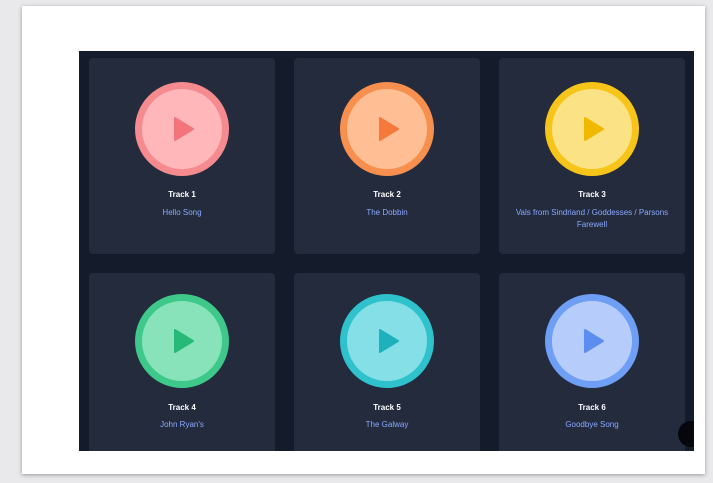  What do you see at coordinates (182, 194) in the screenshot?
I see `track-title: Track 1` at bounding box center [182, 194].